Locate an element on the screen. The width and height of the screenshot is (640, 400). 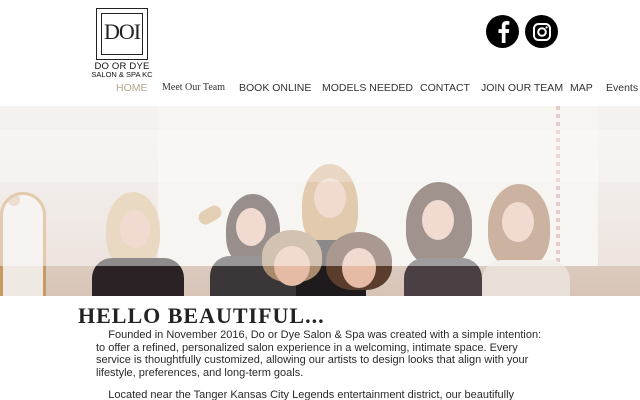
hero-overlay-band is located at coordinates (320, 156).